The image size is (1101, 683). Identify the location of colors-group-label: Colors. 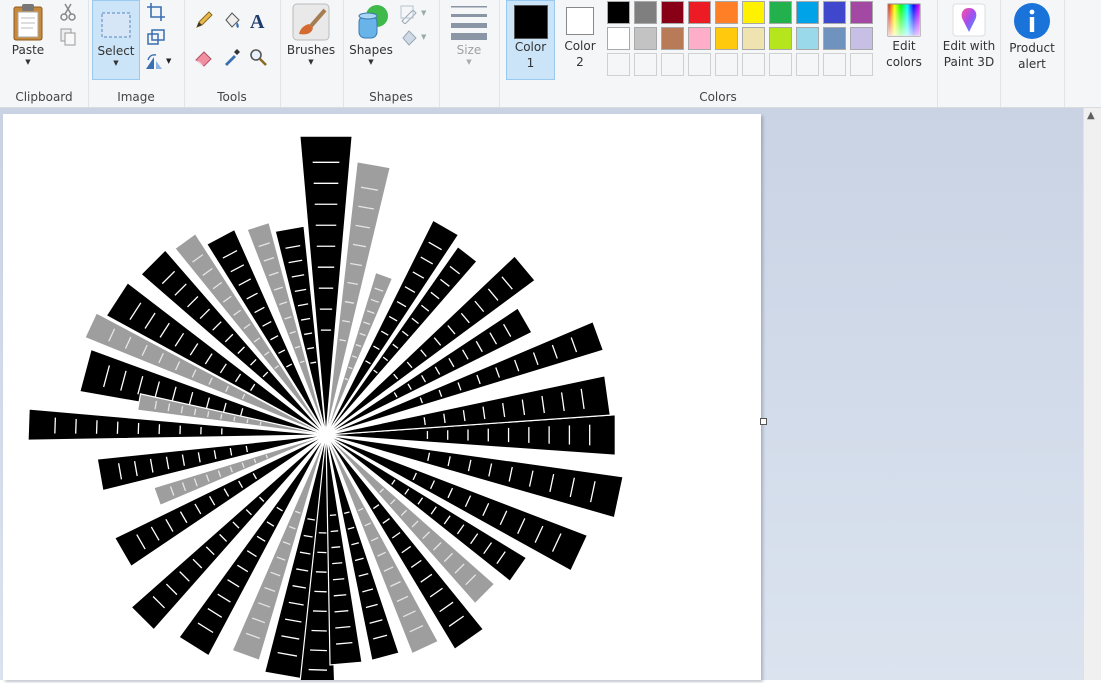
(718, 97).